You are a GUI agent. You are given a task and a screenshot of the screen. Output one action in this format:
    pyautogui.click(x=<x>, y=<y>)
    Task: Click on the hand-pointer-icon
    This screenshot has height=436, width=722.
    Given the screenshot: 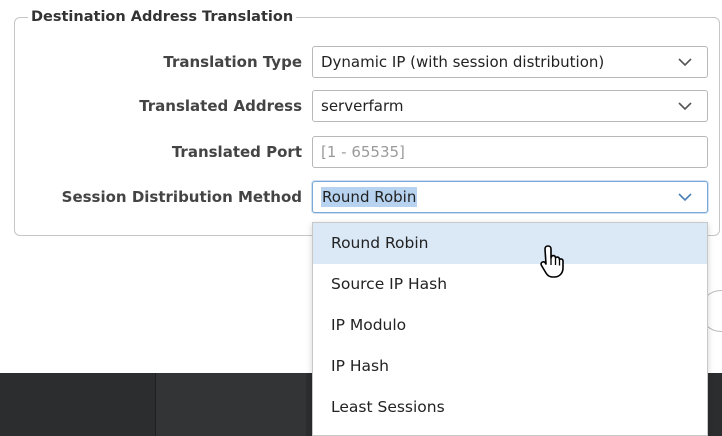 What is the action you would take?
    pyautogui.click(x=552, y=261)
    